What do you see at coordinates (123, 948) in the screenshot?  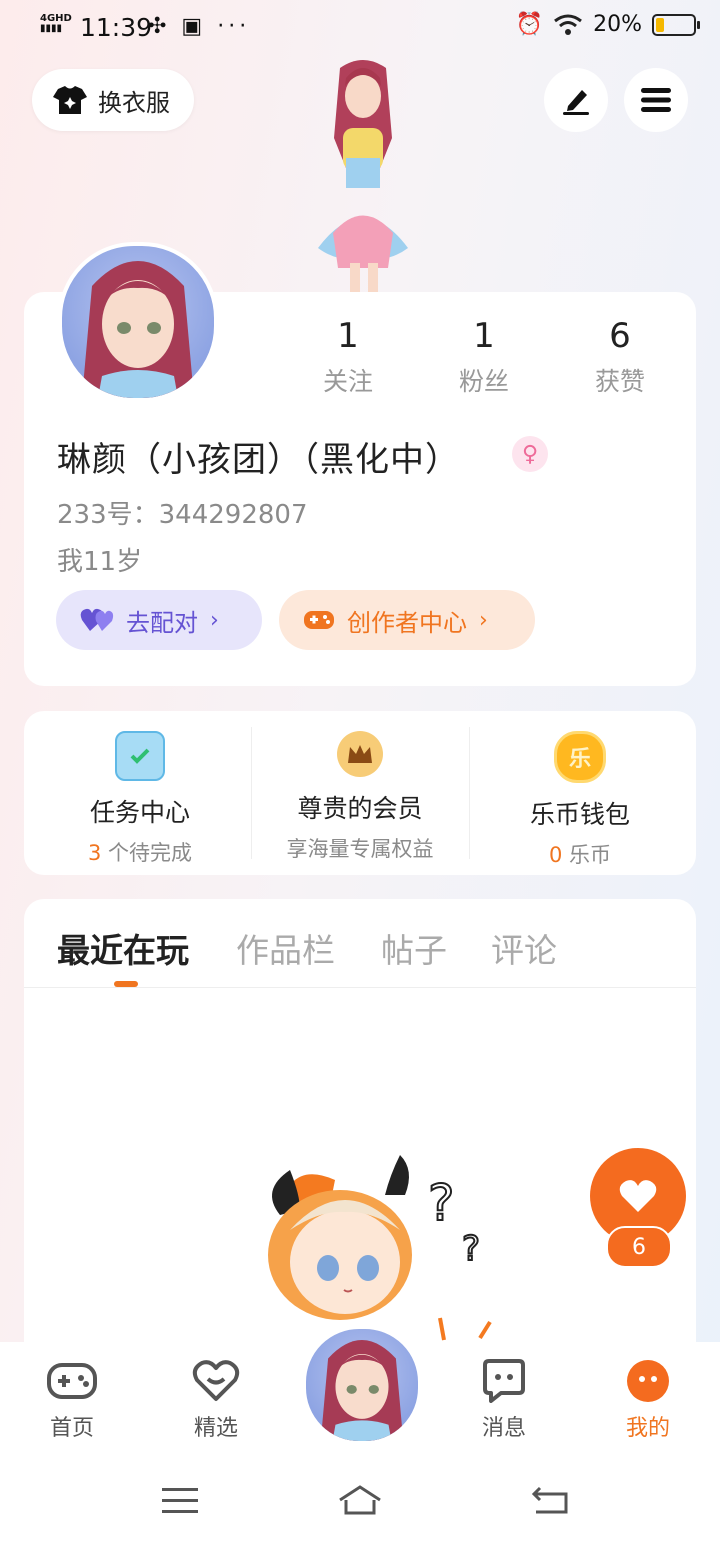 I see `tab-recently-played: 最近在玩` at bounding box center [123, 948].